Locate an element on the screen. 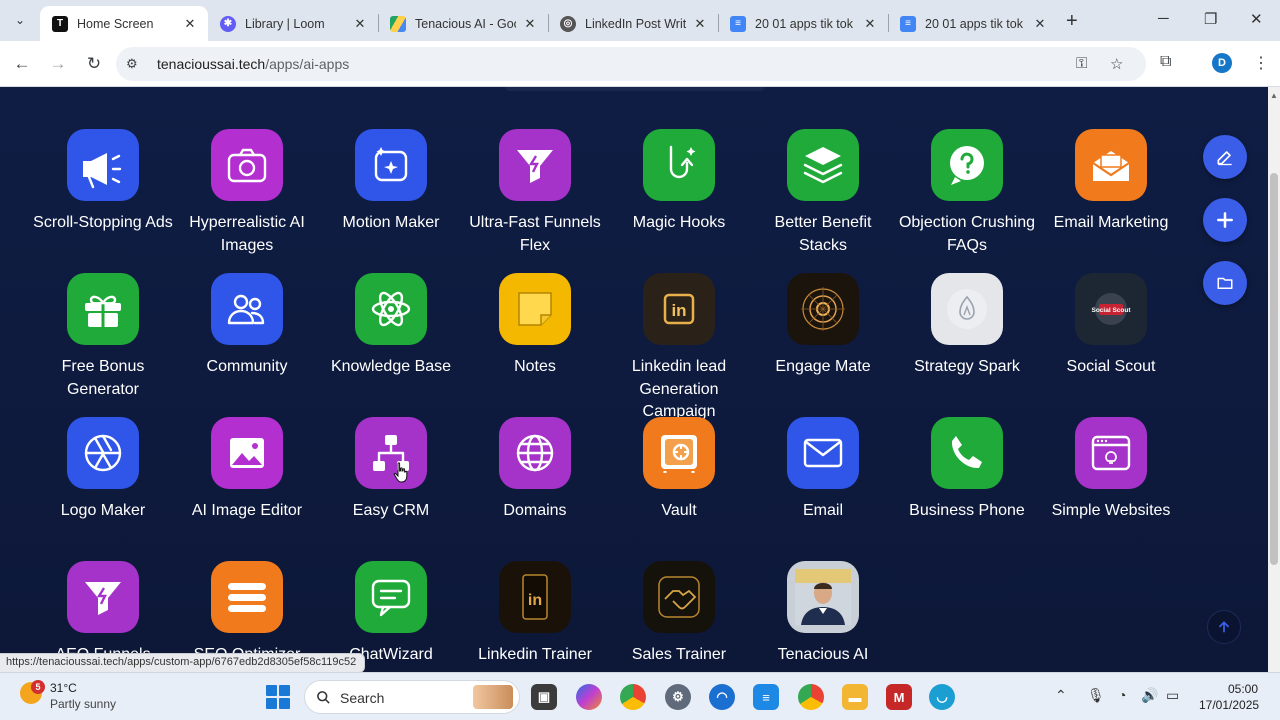 Image resolution: width=1280 pixels, height=720 pixels. volume-icon: 🔊 is located at coordinates (1149, 695).